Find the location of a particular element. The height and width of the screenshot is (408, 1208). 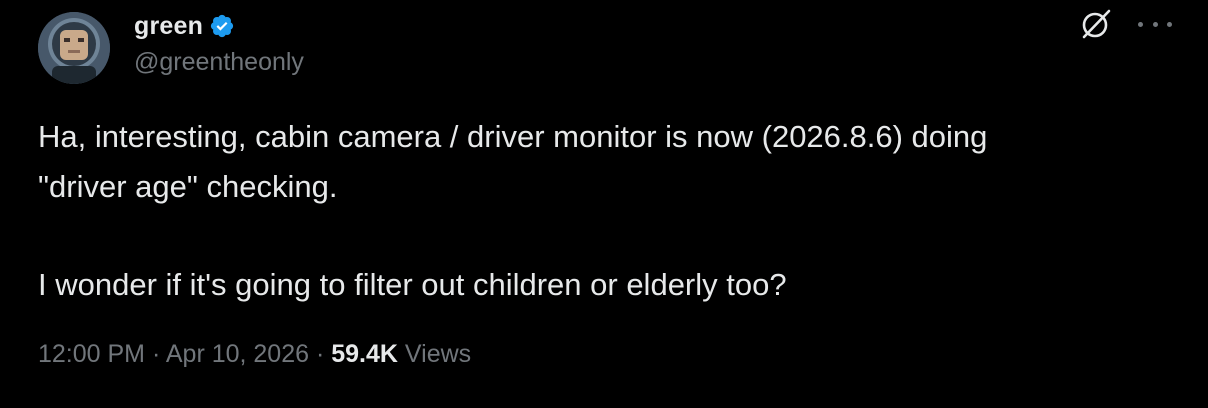

author-name-row: green is located at coordinates (184, 26).